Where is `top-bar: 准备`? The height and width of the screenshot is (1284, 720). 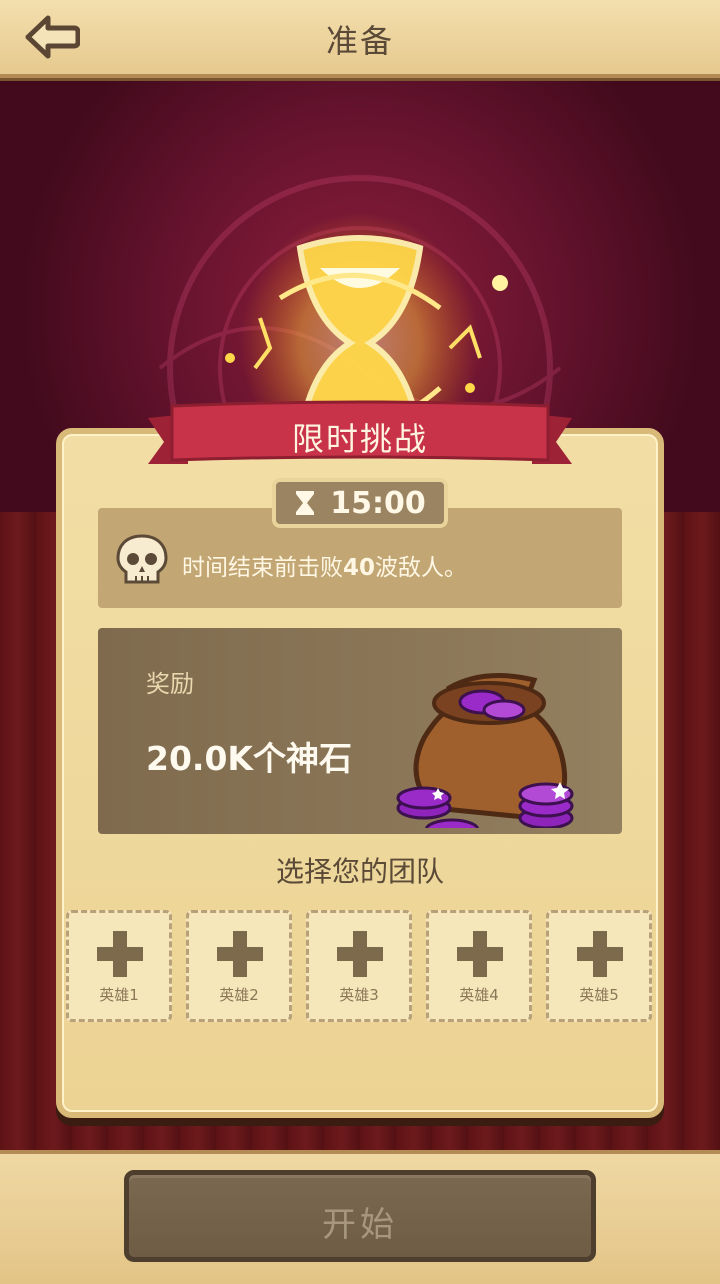
top-bar: 准备 is located at coordinates (360, 39).